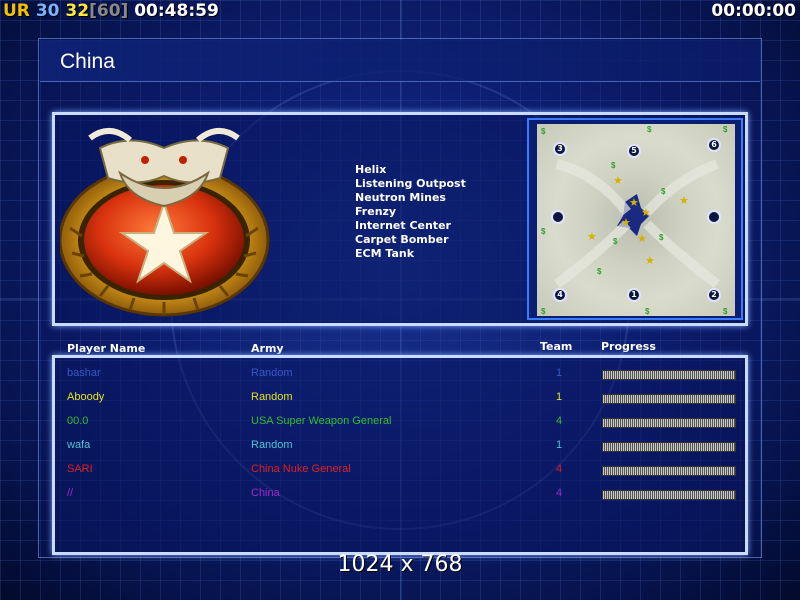 This screenshot has height=600, width=800. Describe the element at coordinates (77, 11) in the screenshot. I see `hud-value-2: 32` at that location.